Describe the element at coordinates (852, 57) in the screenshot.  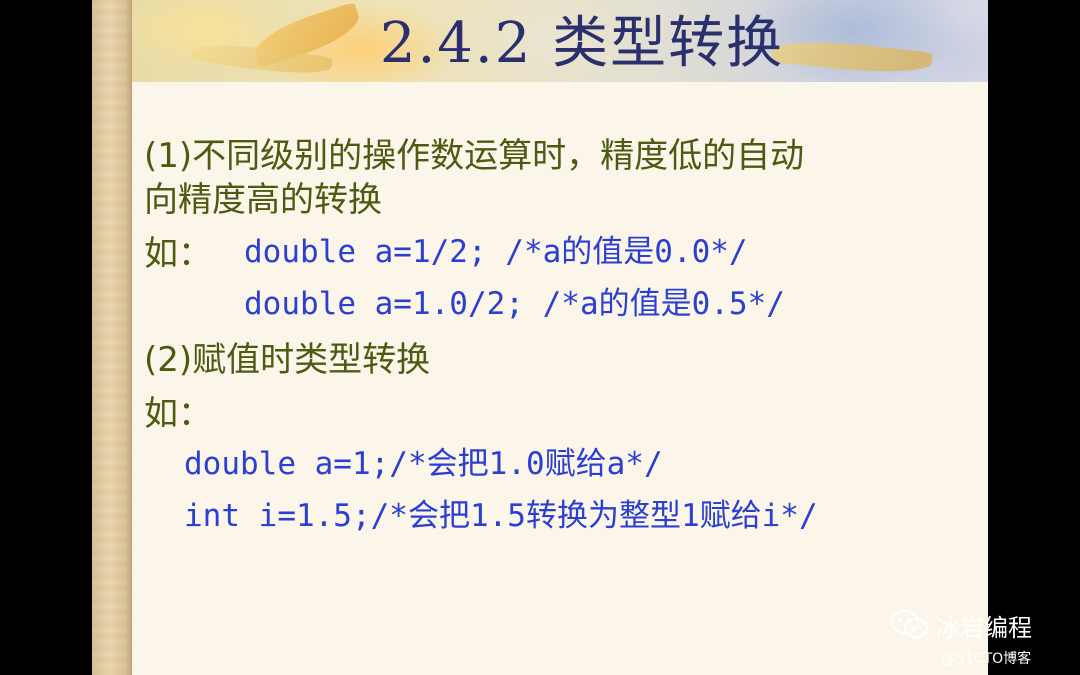
I see `leaf-decoration` at that location.